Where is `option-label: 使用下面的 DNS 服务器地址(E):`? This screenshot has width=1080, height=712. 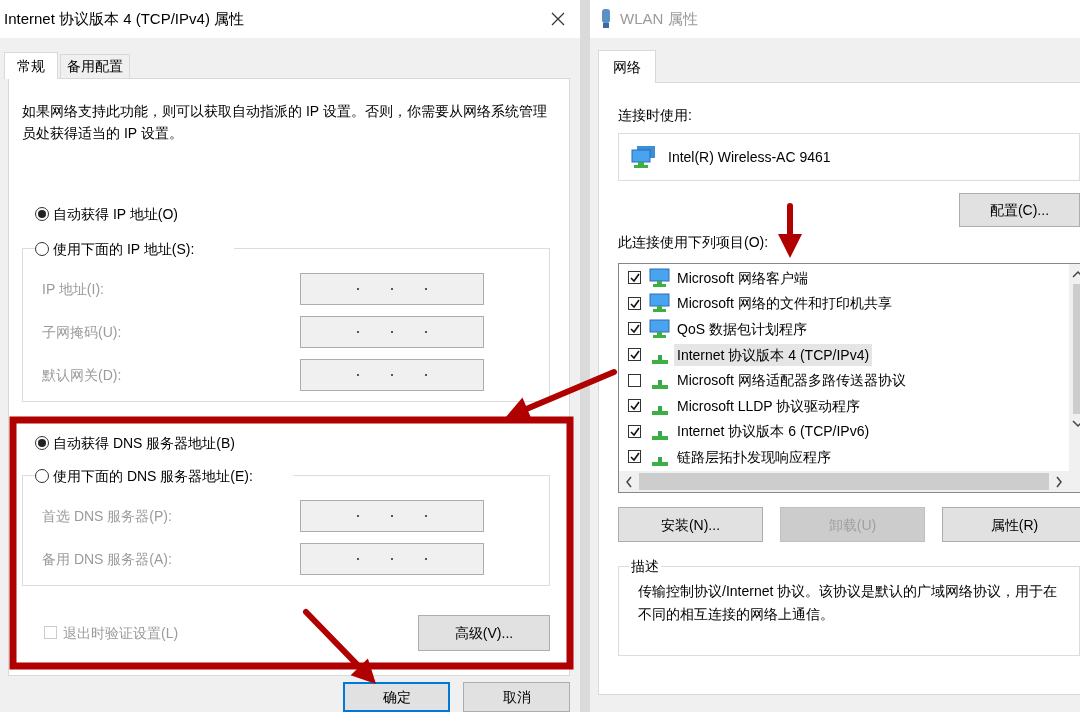
option-label: 使用下面的 DNS 服务器地址(E): is located at coordinates (153, 476).